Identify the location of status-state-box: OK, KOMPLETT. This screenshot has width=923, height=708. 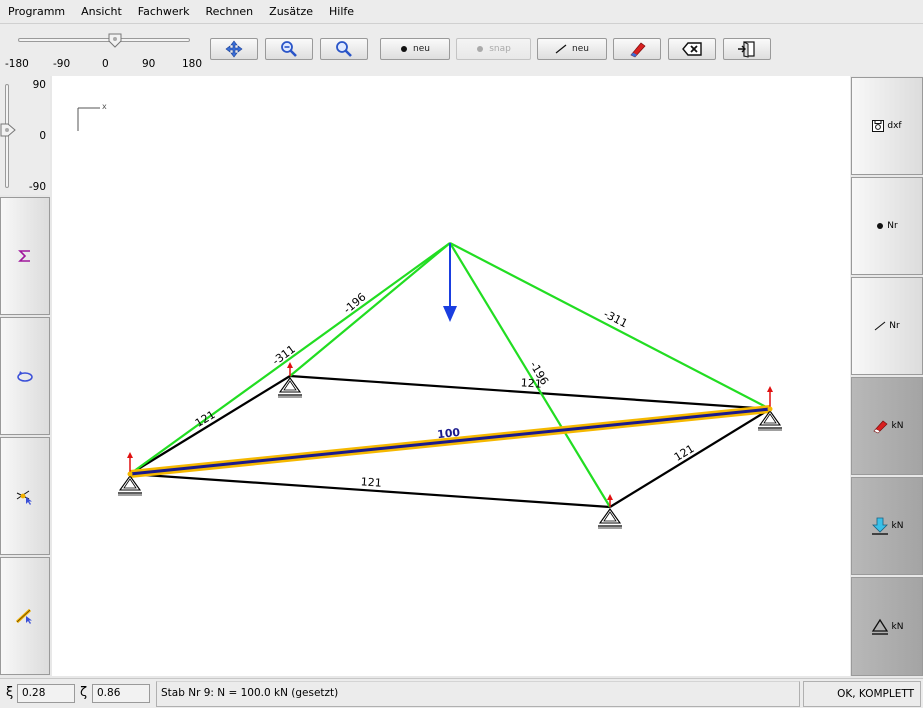
(862, 694).